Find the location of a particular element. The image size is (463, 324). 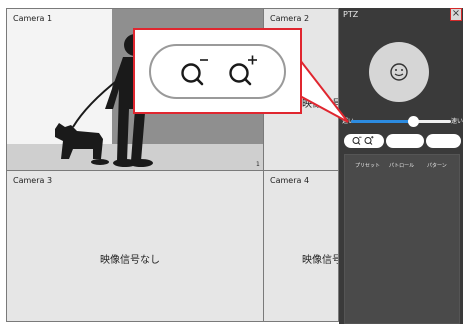

iris-button is located at coordinates (443, 141).